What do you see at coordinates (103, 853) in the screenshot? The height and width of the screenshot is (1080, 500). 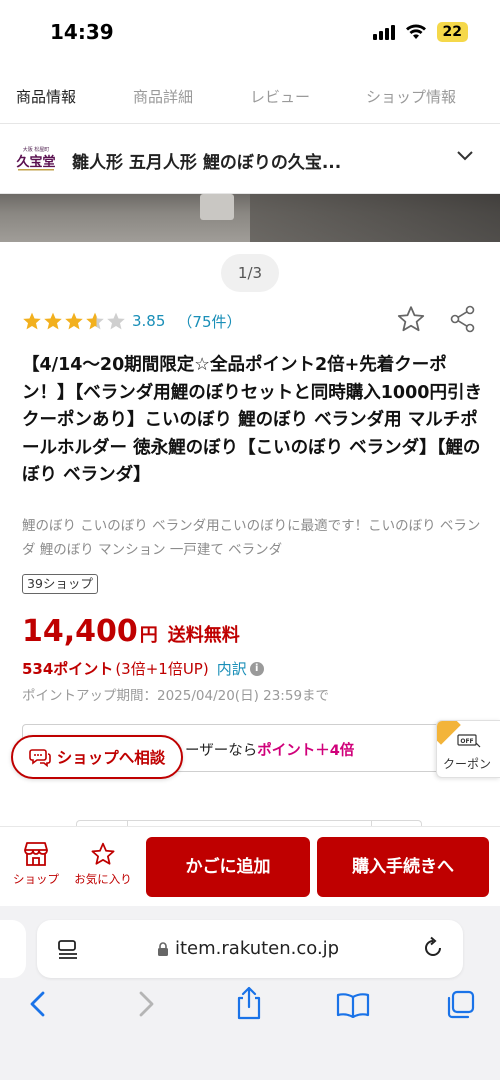 I see `star-outline-icon` at bounding box center [103, 853].